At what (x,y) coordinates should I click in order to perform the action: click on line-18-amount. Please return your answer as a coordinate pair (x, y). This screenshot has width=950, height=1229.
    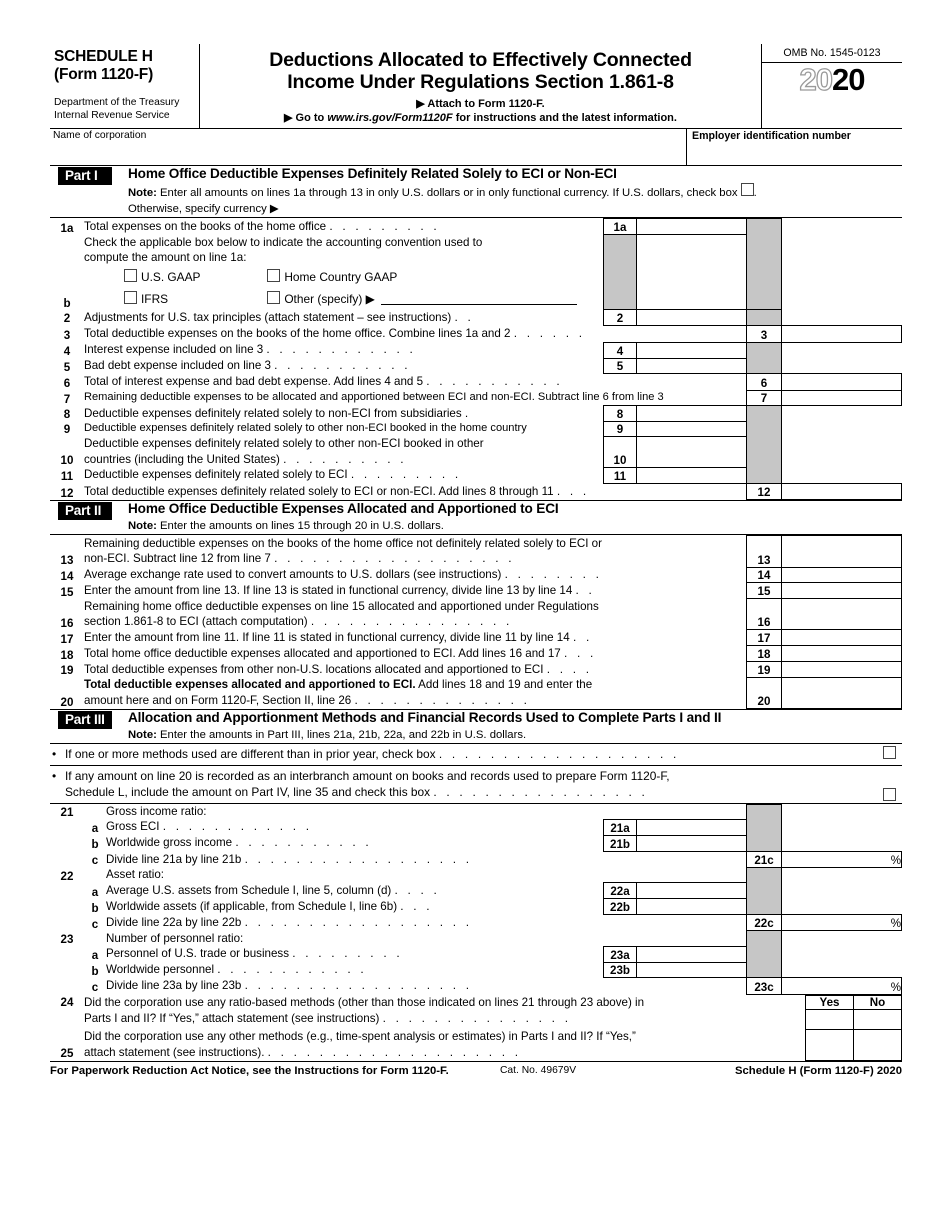
    Looking at the image, I should click on (841, 654).